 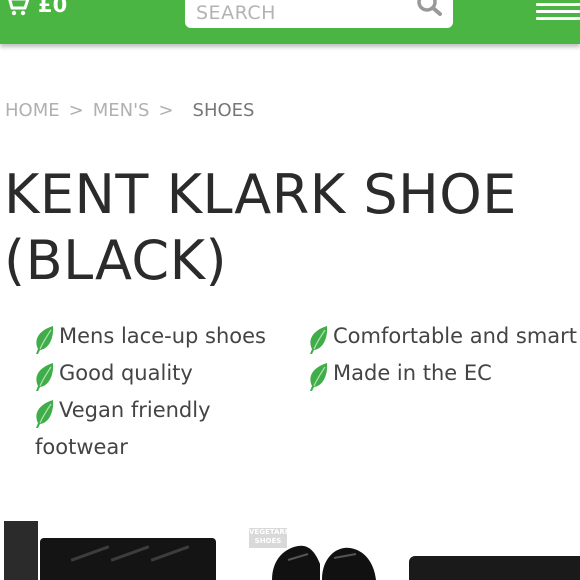 I want to click on feature-text: Comfortable and smart, so click(x=455, y=336).